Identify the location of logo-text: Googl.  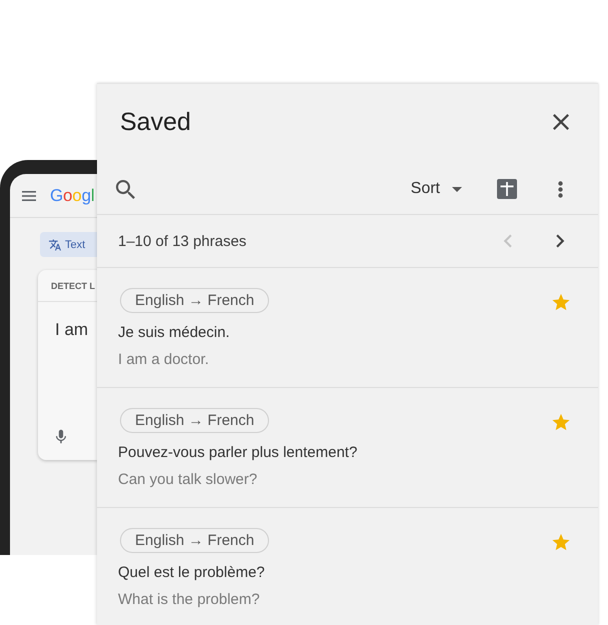
(72, 196).